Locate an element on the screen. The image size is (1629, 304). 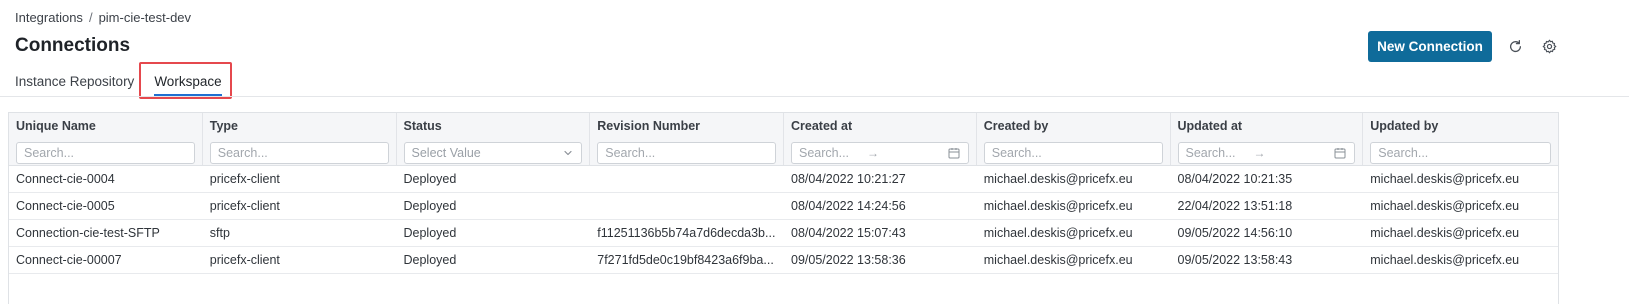
column-header-revision-number: Revision Number is located at coordinates (687, 139).